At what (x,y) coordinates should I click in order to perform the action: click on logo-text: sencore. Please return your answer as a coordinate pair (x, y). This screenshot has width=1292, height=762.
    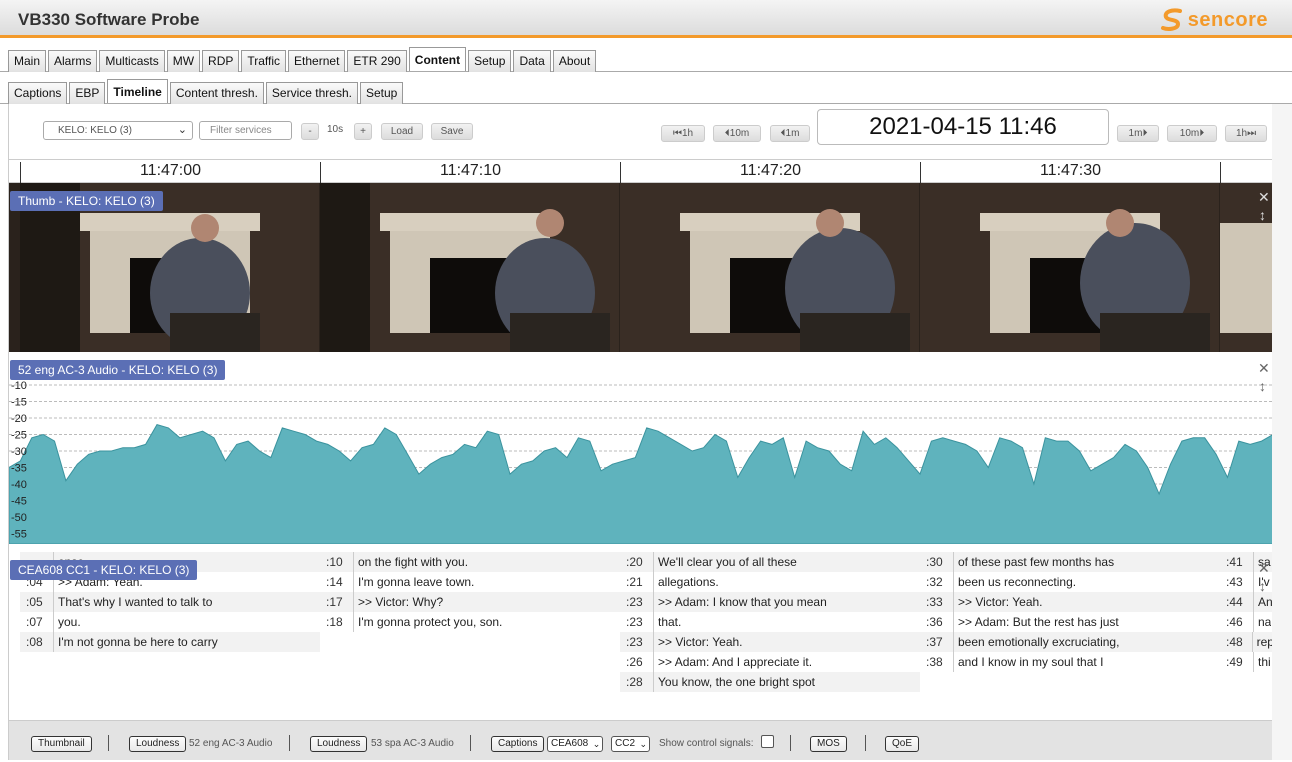
    Looking at the image, I should click on (1227, 19).